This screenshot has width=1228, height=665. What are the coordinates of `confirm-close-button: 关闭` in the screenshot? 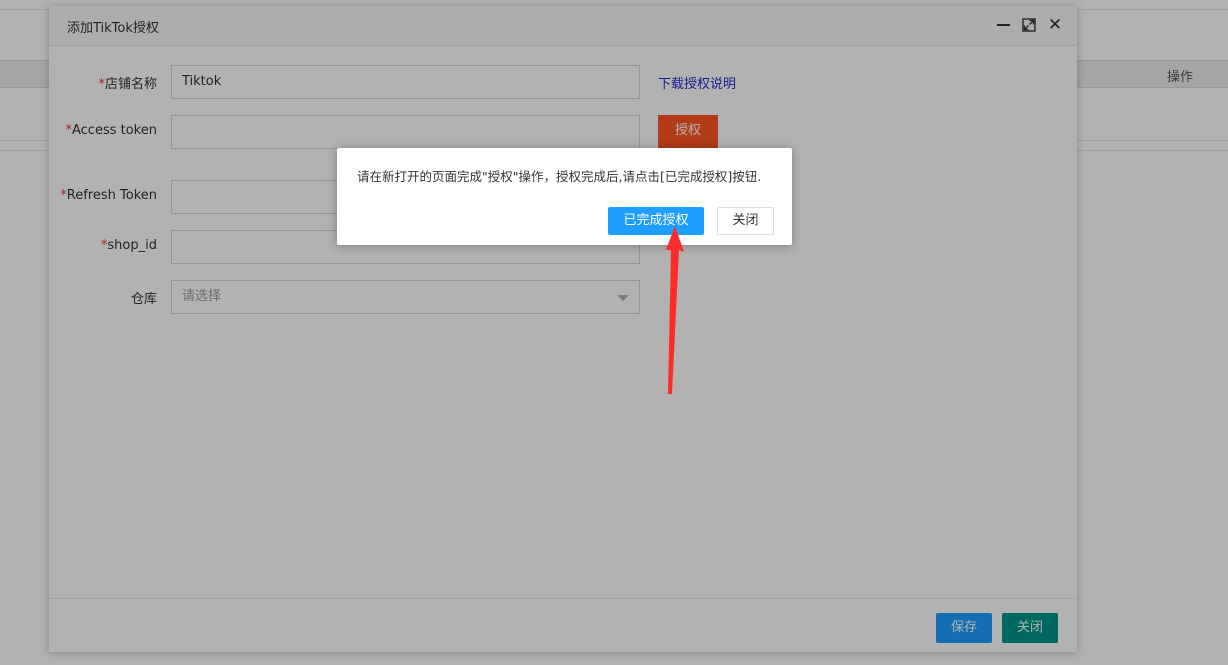 It's located at (745, 221).